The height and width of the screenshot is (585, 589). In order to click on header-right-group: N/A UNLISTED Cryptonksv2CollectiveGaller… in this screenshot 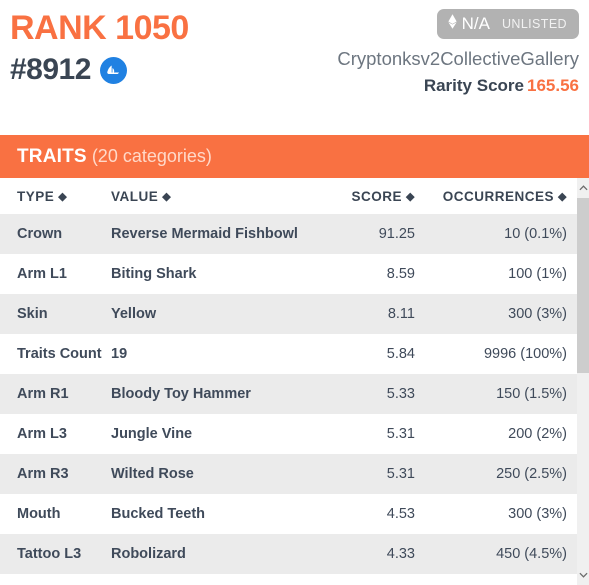, I will do `click(458, 52)`.